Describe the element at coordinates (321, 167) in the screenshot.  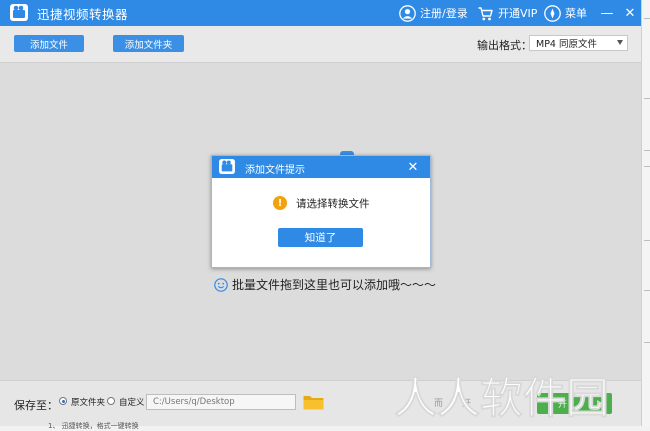
I see `dialog-header: 添加文件提示 ✕` at that location.